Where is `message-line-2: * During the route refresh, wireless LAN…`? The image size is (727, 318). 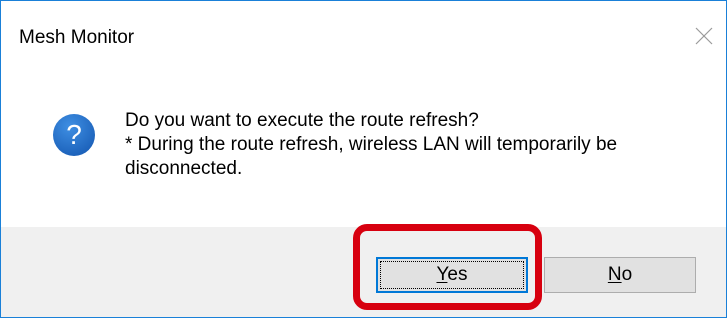
message-line-2: * During the route refresh, wireless LAN… is located at coordinates (371, 144).